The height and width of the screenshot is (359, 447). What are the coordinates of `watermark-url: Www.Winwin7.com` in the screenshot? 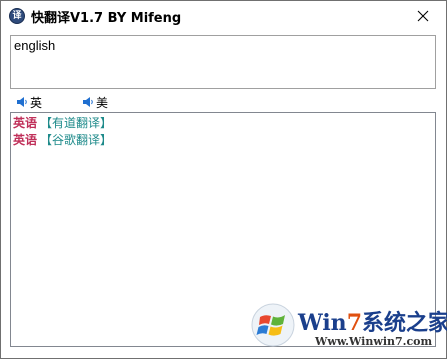 It's located at (374, 341).